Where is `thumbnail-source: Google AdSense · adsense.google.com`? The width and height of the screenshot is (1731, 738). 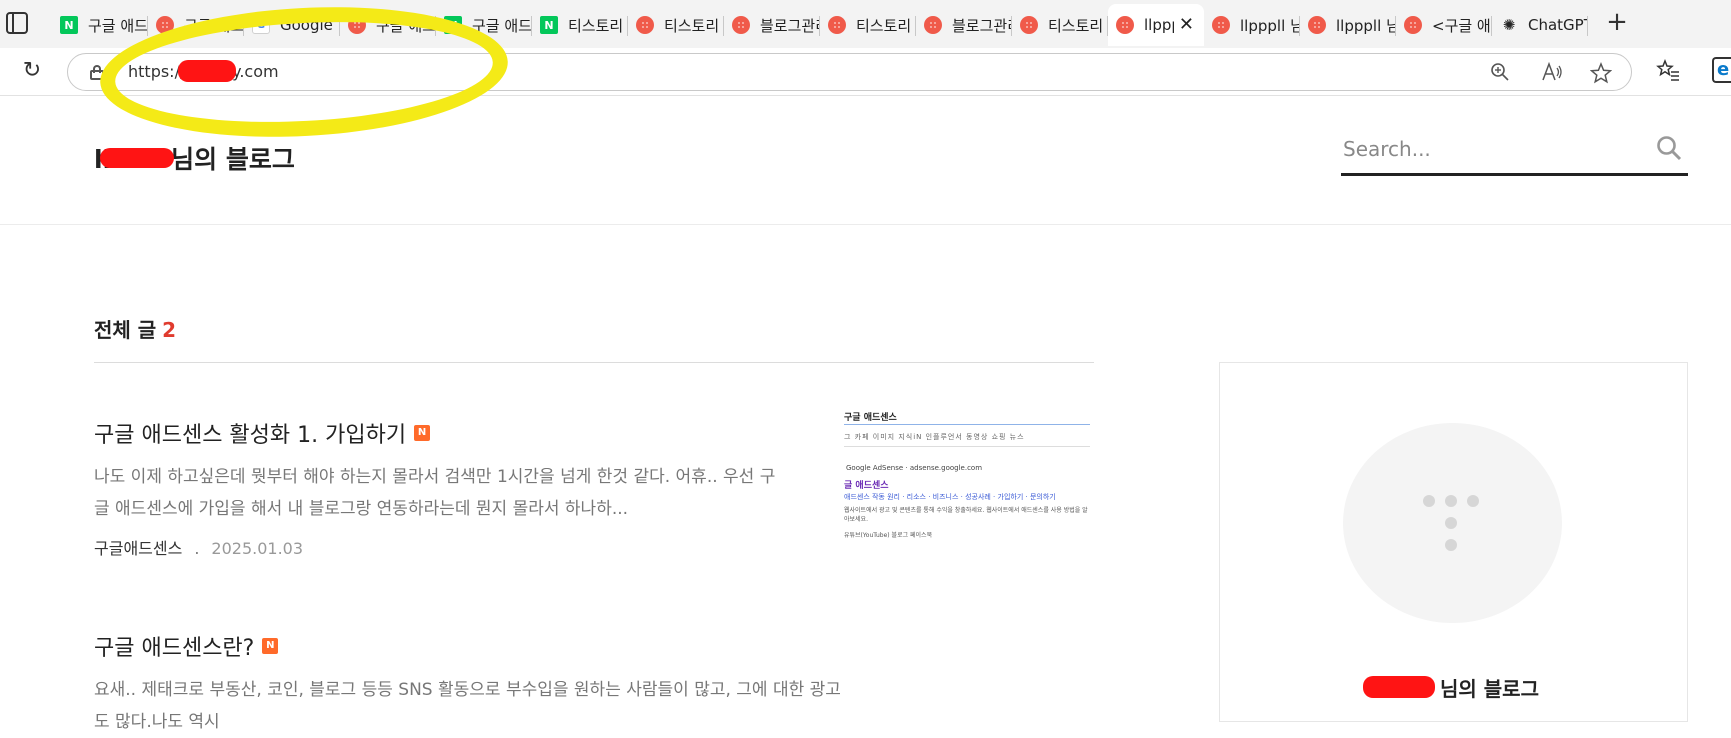 thumbnail-source: Google AdSense · adsense.google.com is located at coordinates (914, 468).